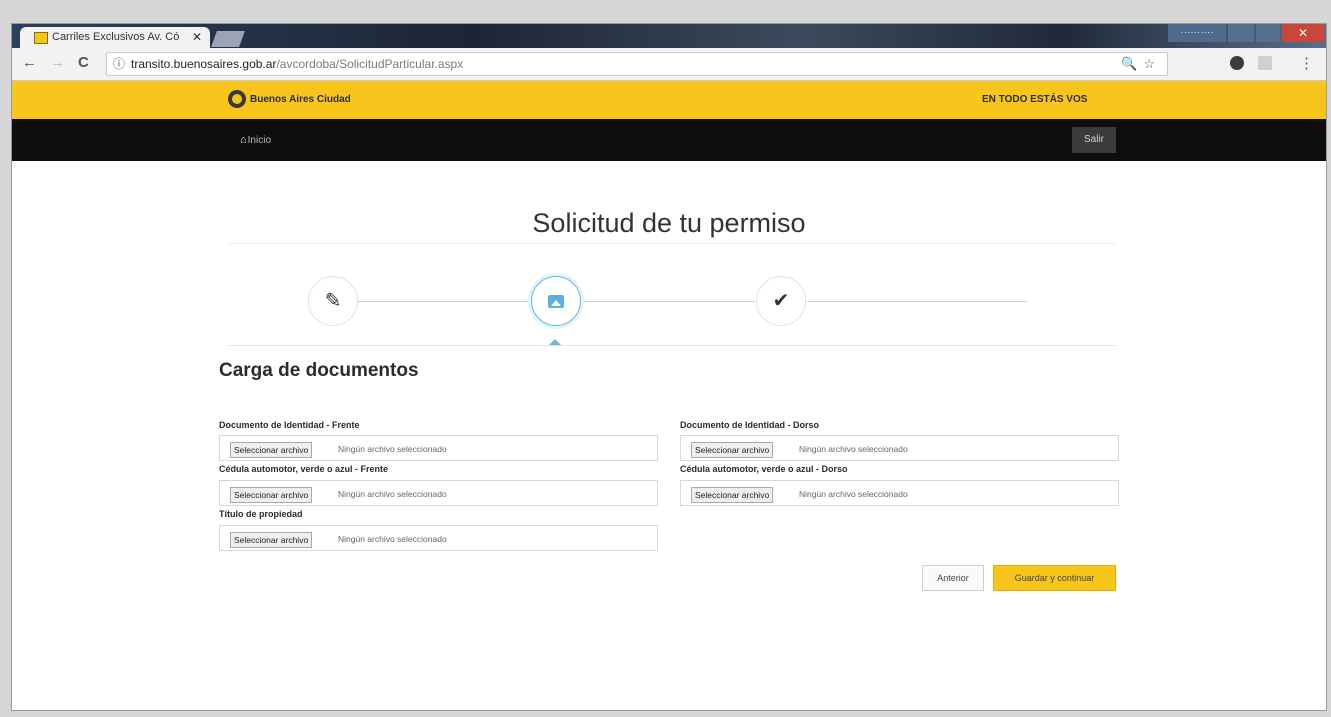  What do you see at coordinates (237, 99) in the screenshot?
I see `logo-icon` at bounding box center [237, 99].